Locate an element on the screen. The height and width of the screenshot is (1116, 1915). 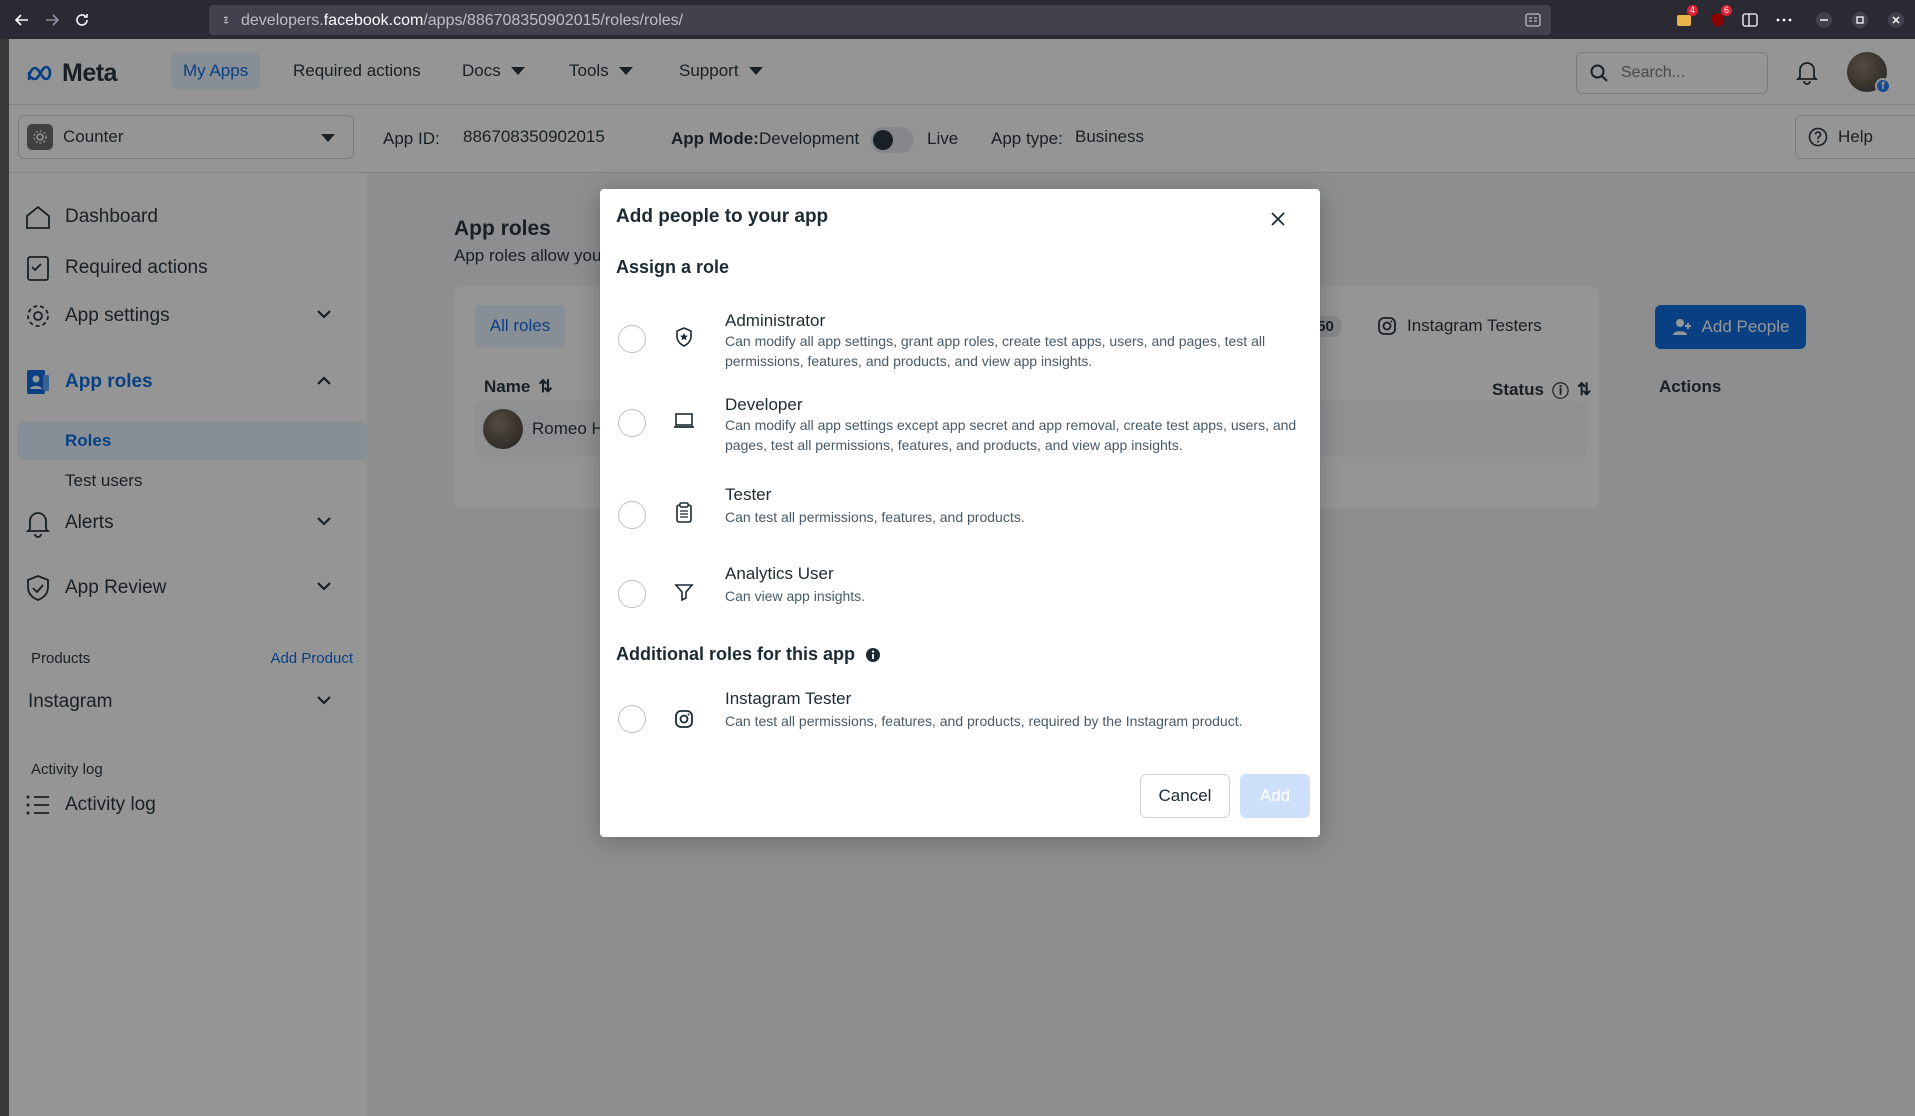
laptop-icon is located at coordinates (684, 421).